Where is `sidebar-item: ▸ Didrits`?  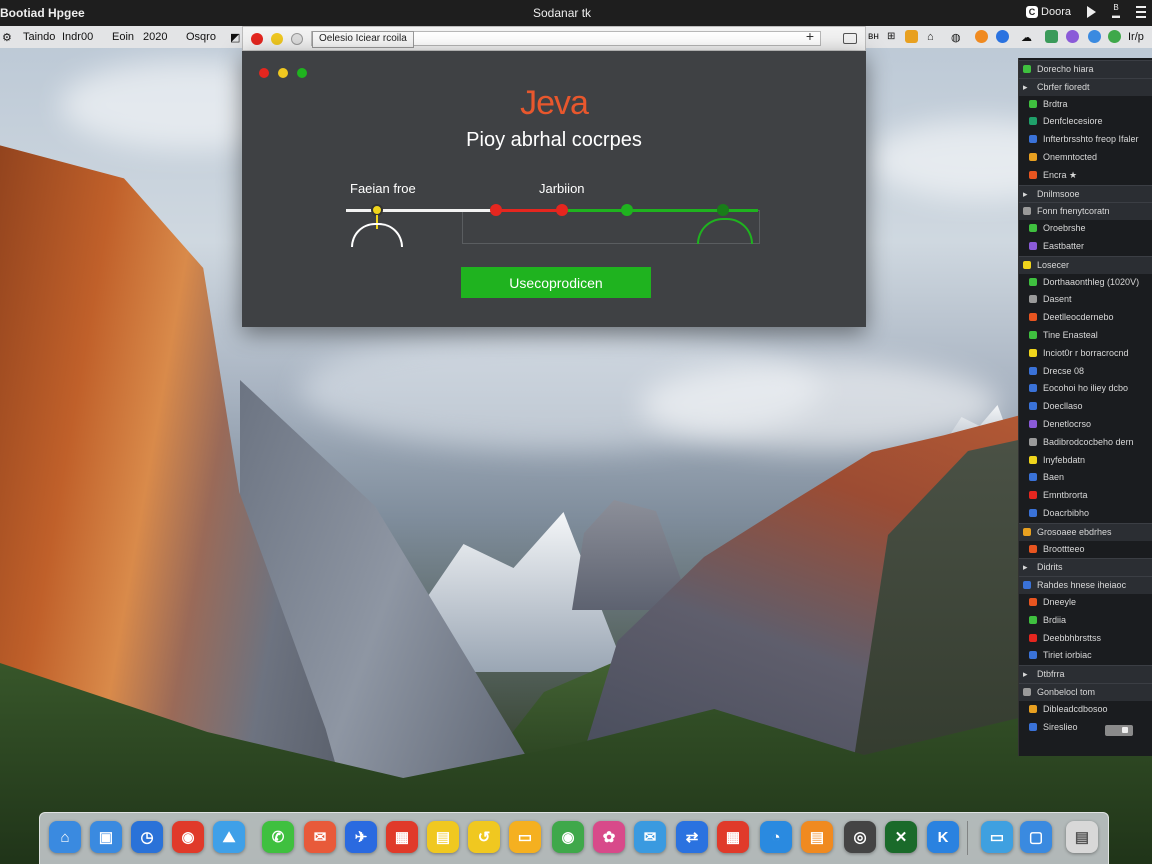 sidebar-item: ▸ Didrits is located at coordinates (1085, 567).